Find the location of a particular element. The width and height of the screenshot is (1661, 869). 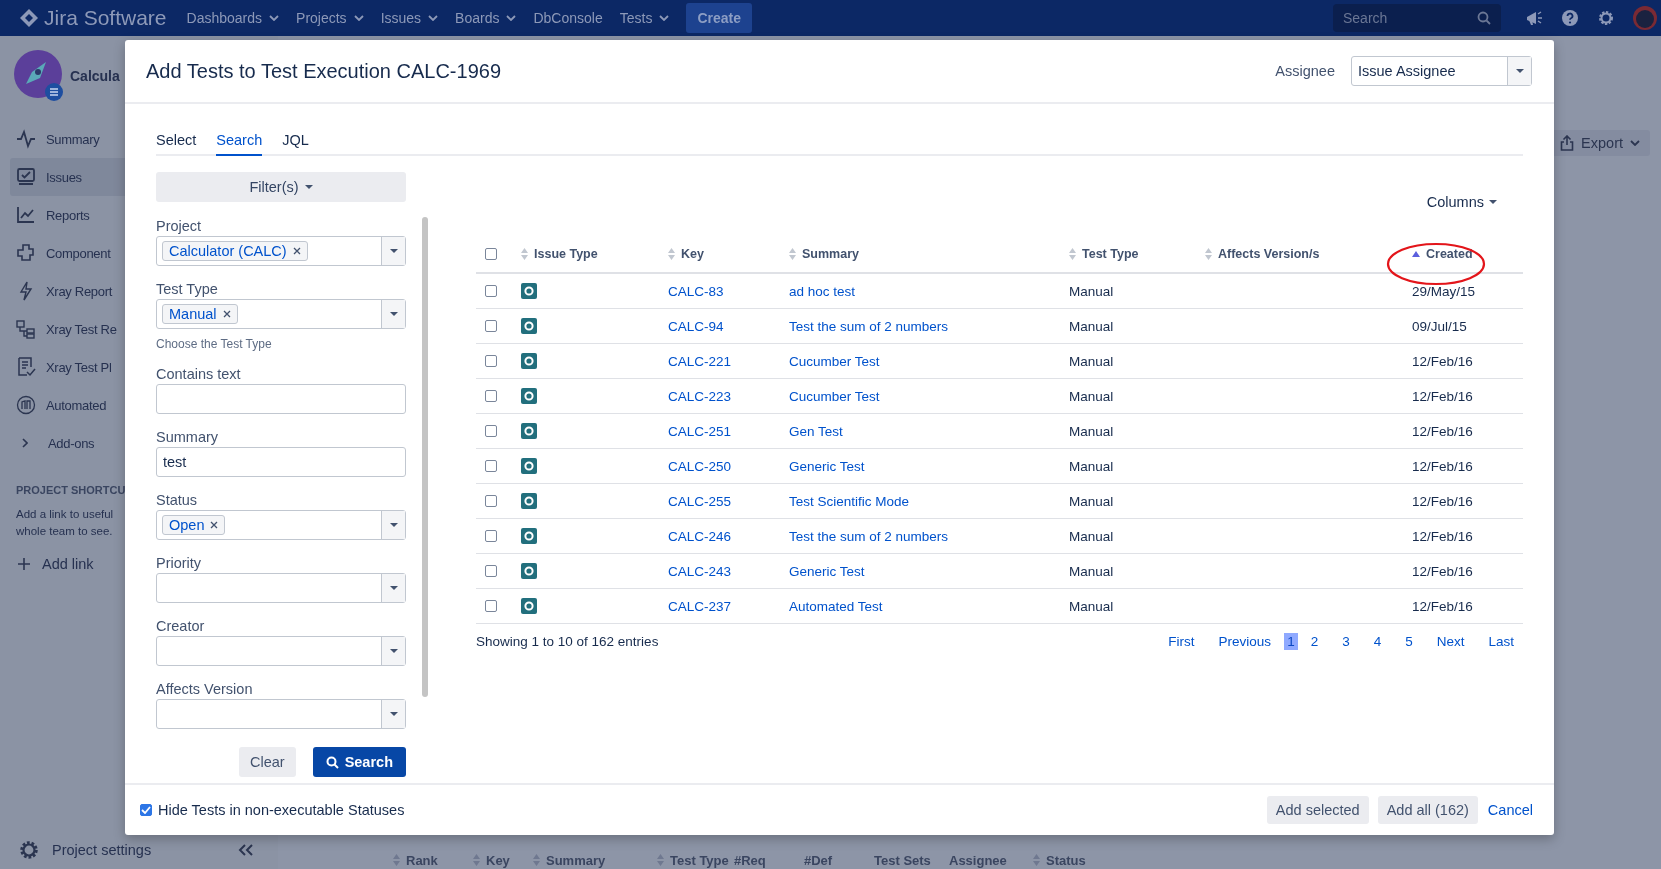

field-label: Test Type is located at coordinates (187, 289).